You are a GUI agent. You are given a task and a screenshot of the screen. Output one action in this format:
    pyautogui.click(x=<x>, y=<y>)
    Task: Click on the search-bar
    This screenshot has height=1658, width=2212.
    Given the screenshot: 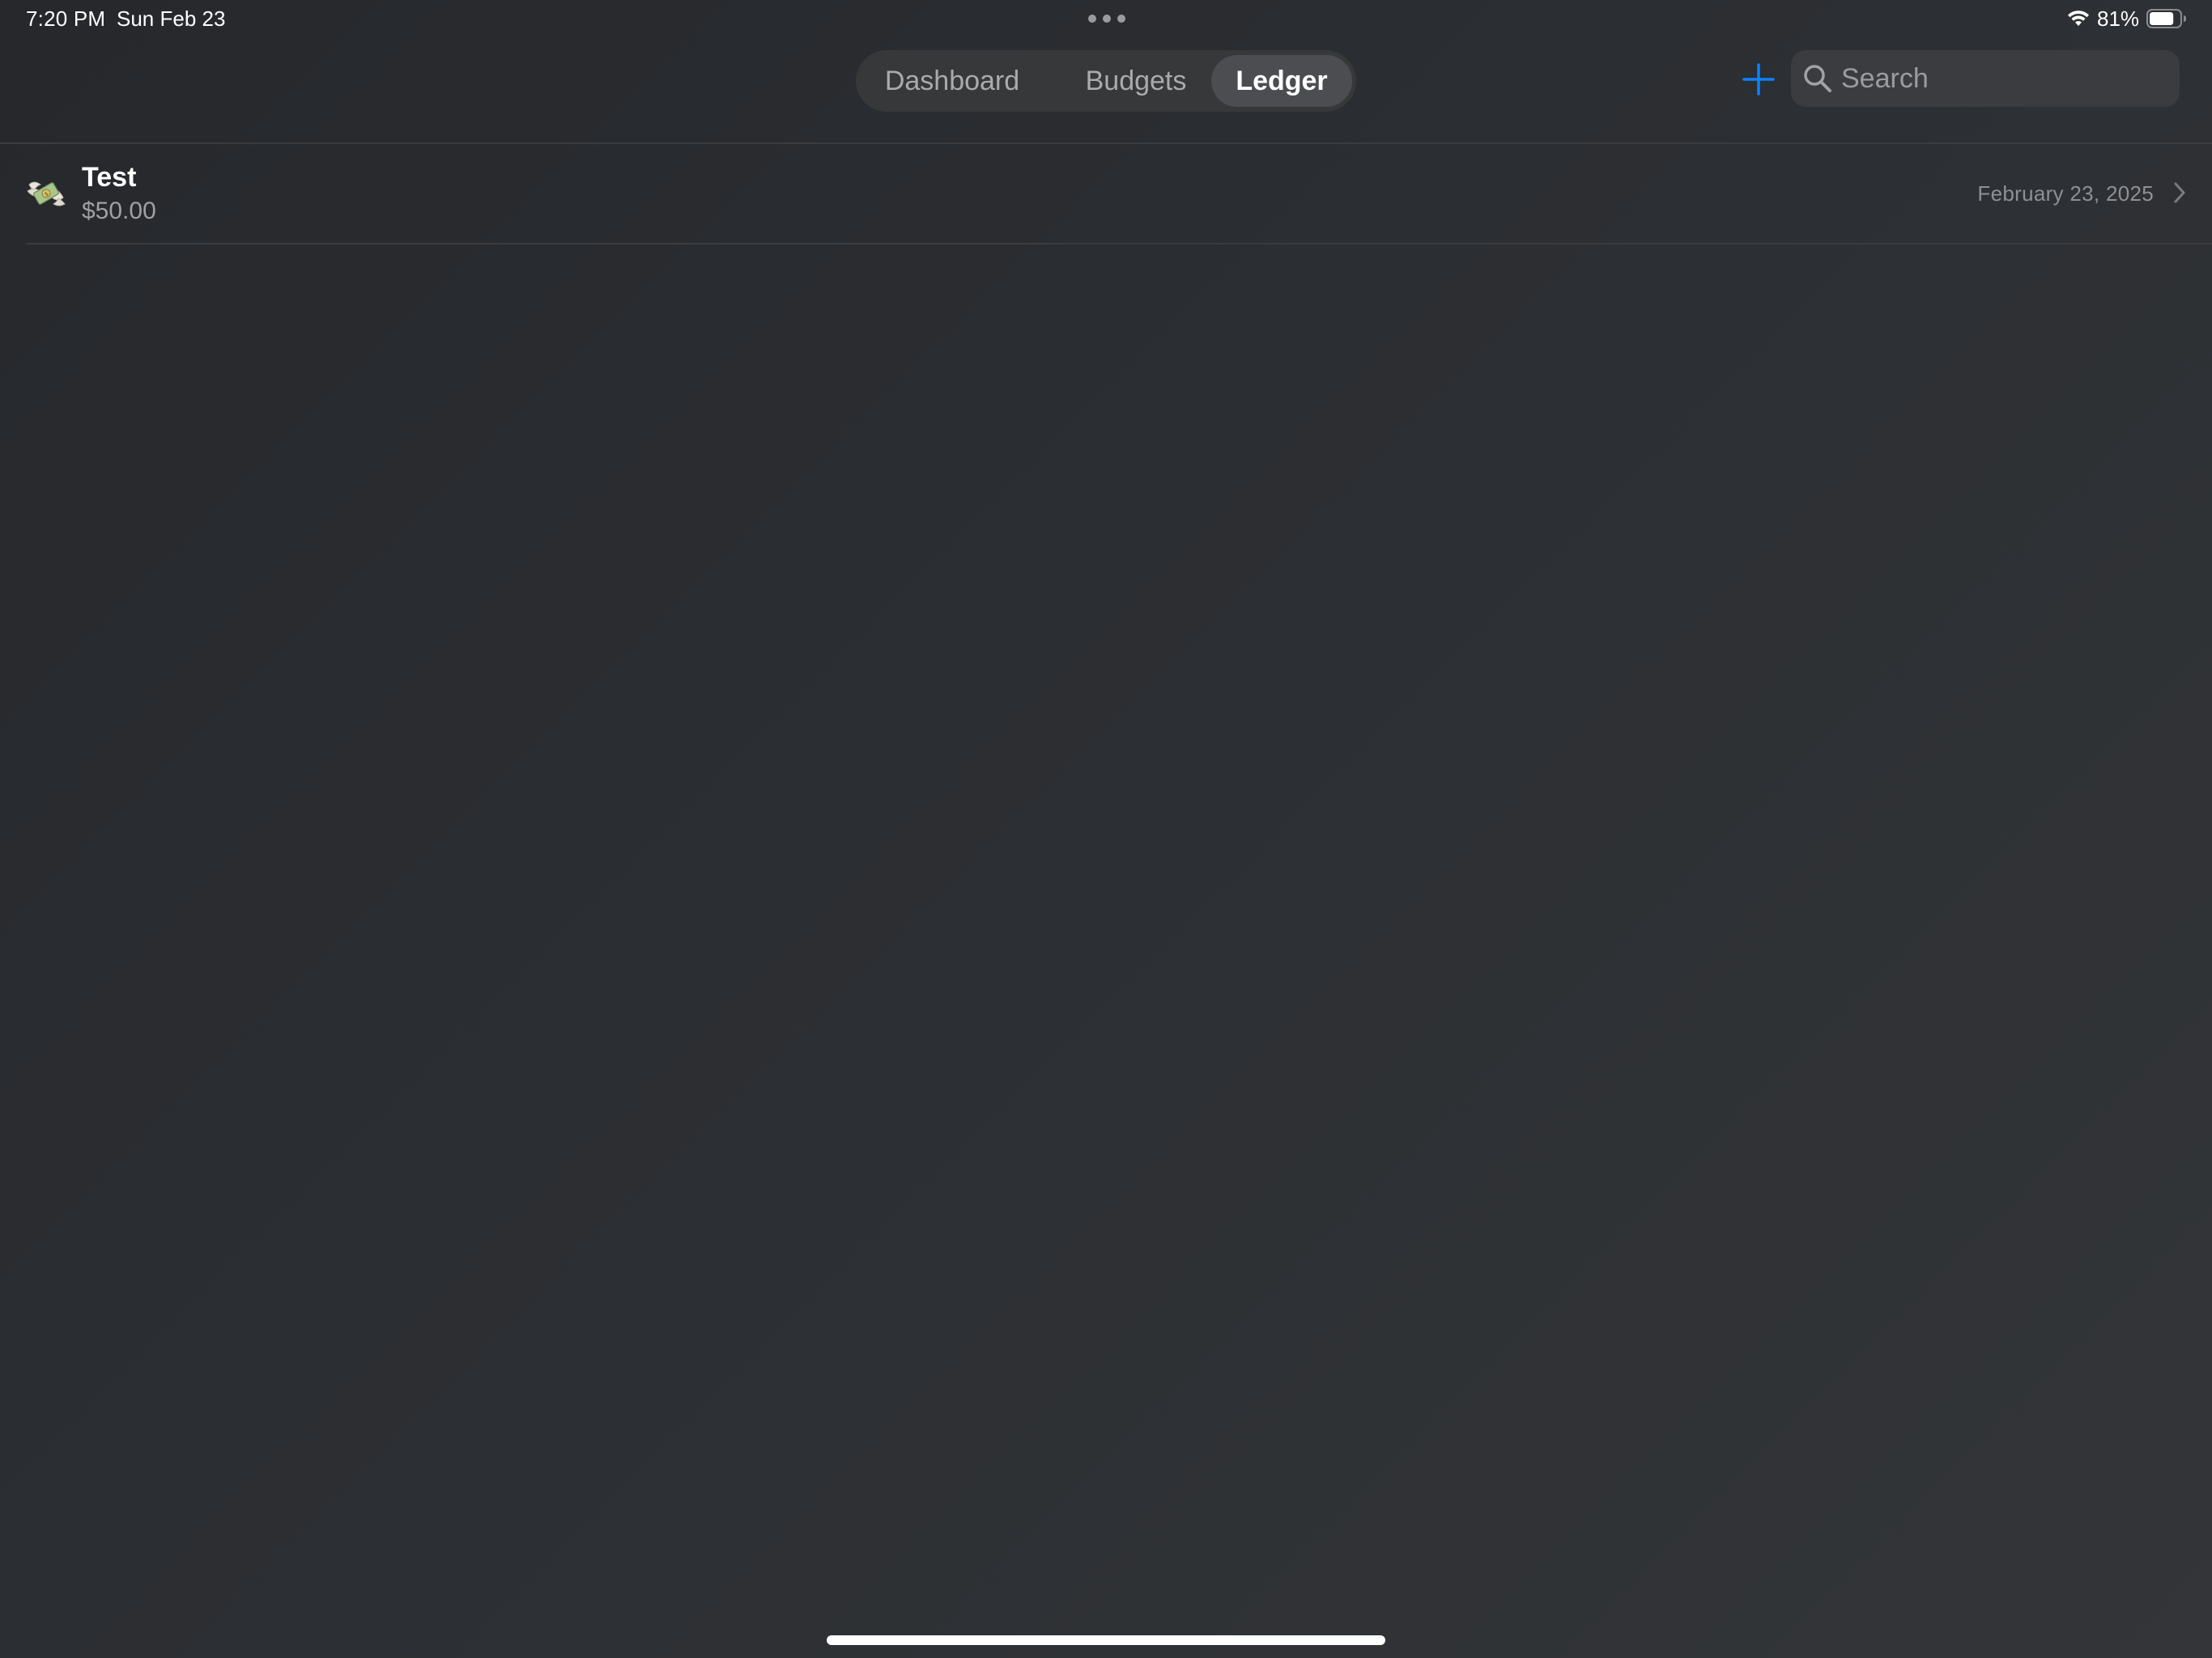 What is the action you would take?
    pyautogui.click(x=1986, y=78)
    